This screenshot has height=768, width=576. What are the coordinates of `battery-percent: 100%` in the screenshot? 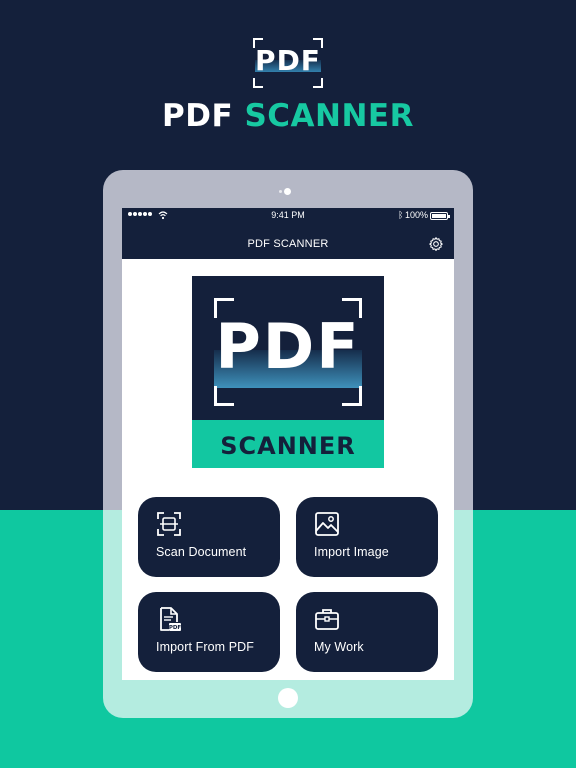 It's located at (417, 215).